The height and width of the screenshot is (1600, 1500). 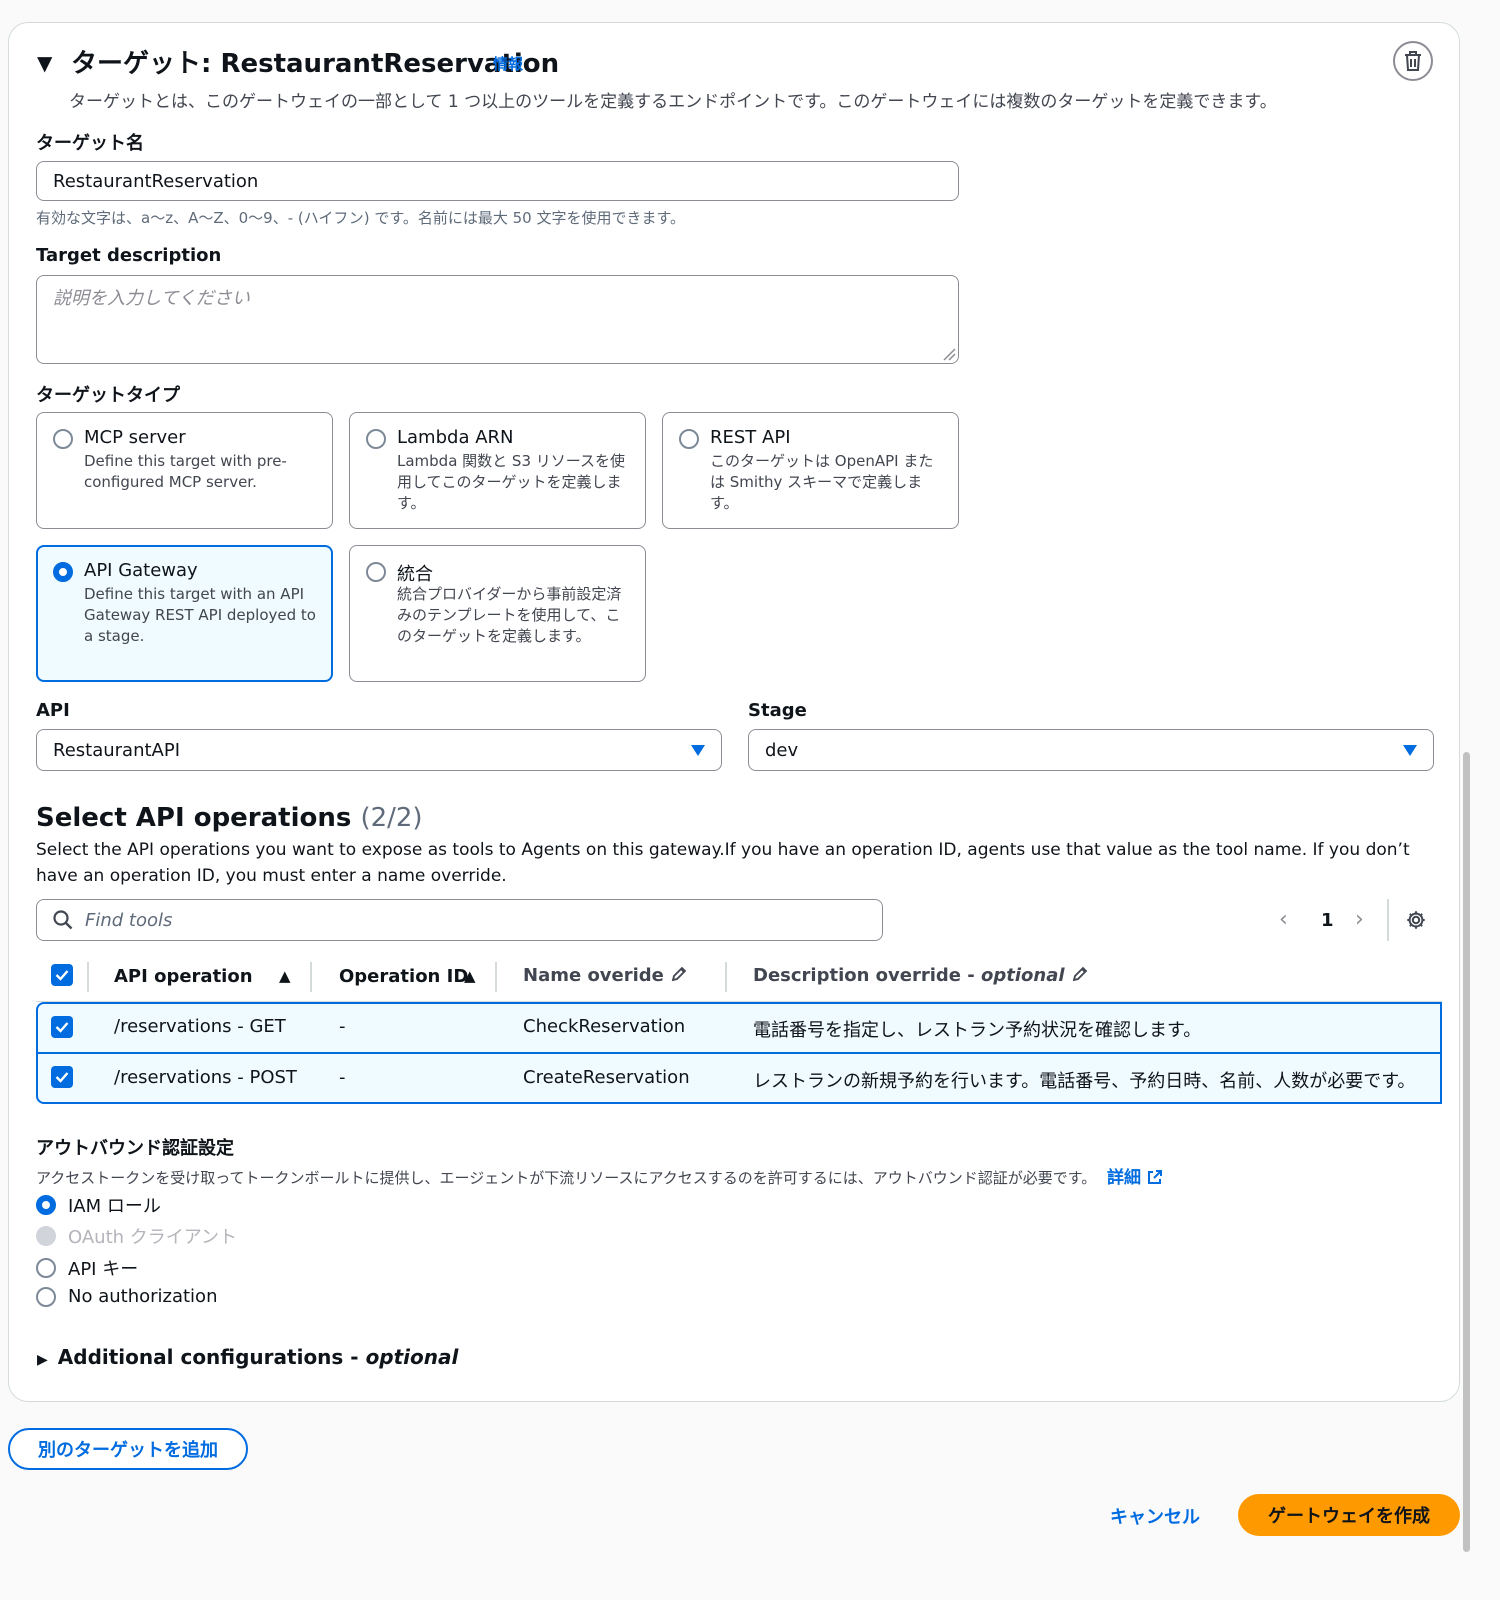 What do you see at coordinates (1091, 750) in the screenshot?
I see `stage-select: dev` at bounding box center [1091, 750].